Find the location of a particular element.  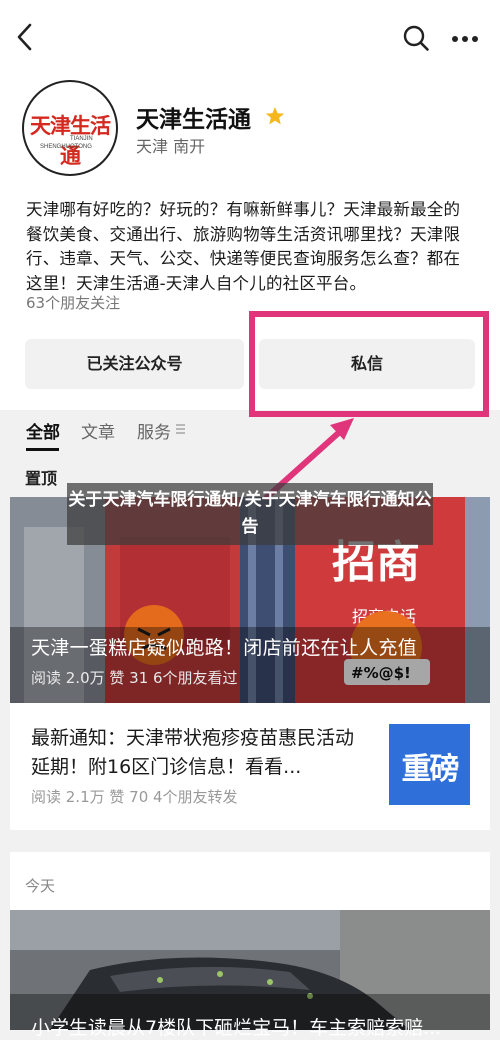

more-icon is located at coordinates (465, 39).